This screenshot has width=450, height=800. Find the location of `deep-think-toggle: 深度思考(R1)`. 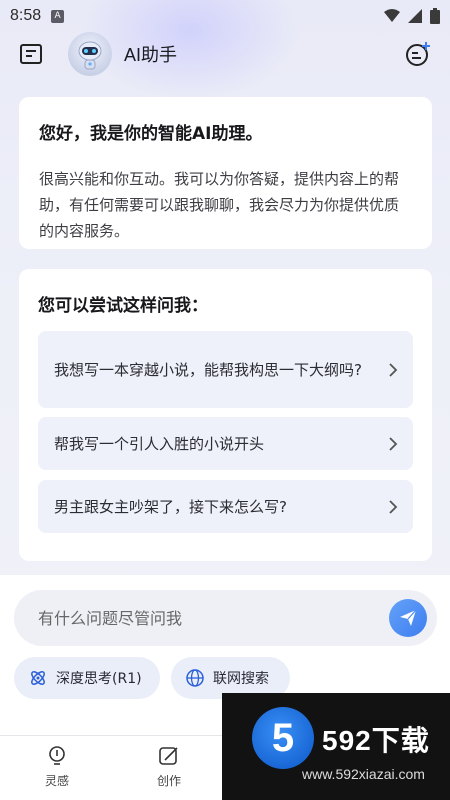

deep-think-toggle: 深度思考(R1) is located at coordinates (87, 678).